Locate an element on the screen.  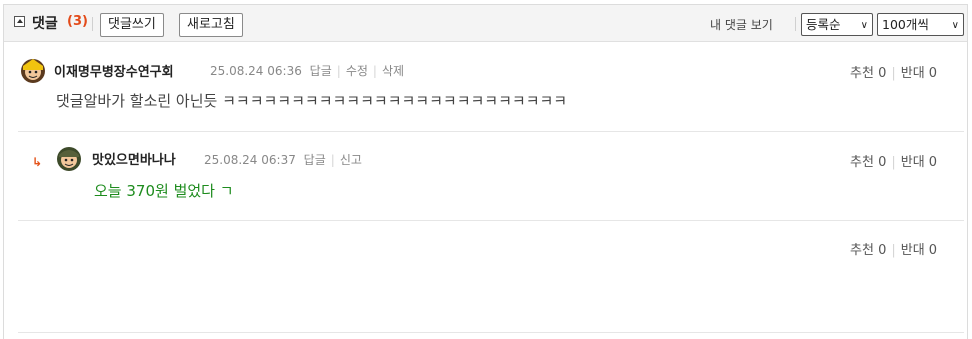
sort-select: 등록순 ∨ is located at coordinates (837, 24).